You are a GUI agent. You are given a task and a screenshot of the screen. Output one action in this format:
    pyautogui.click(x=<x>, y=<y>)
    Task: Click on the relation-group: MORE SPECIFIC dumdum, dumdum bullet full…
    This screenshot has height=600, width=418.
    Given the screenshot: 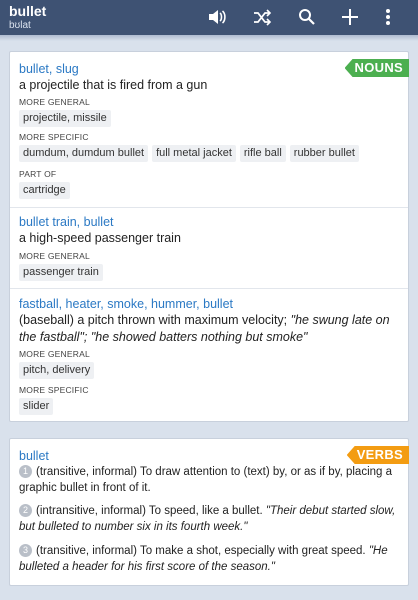 What is the action you would take?
    pyautogui.click(x=209, y=147)
    